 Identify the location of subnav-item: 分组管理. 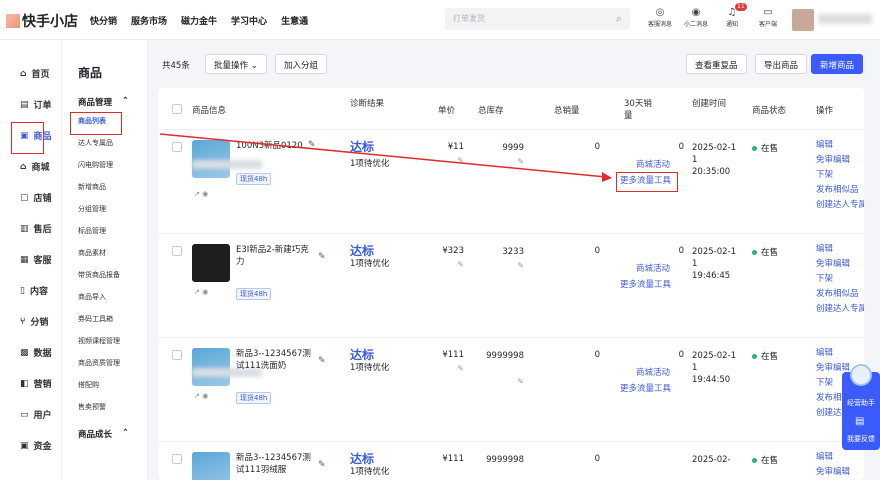
(104, 209).